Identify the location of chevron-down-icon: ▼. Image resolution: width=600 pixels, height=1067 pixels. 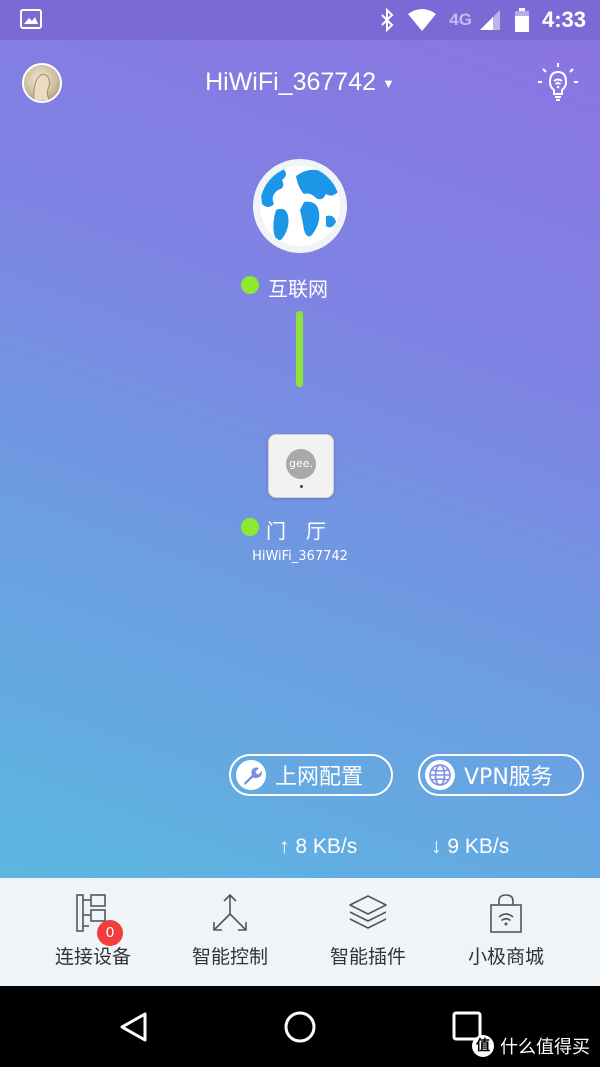
(388, 83).